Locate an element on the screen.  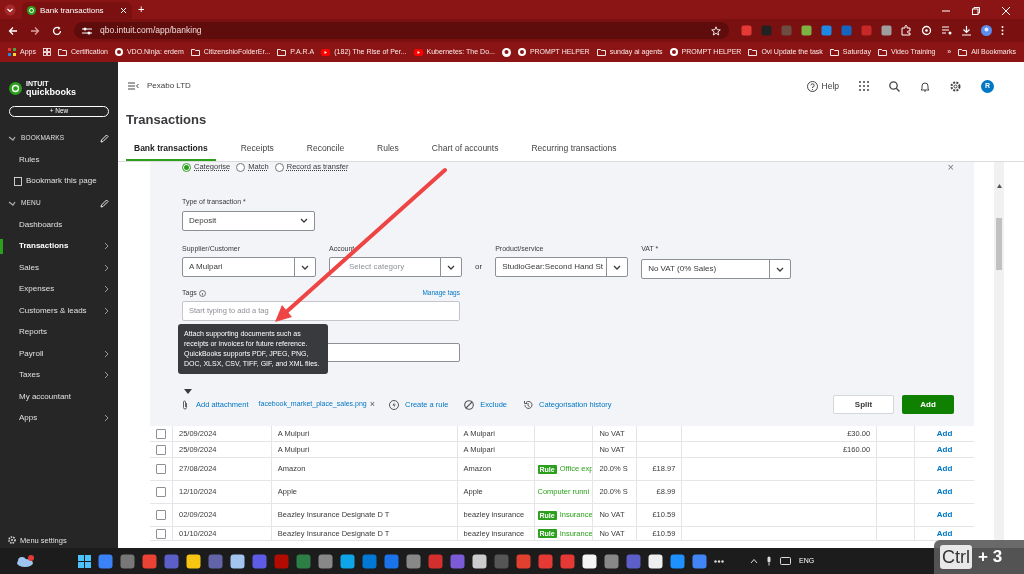
url-text: qbo.intuit.com/app/banking is located at coordinates (151, 30).